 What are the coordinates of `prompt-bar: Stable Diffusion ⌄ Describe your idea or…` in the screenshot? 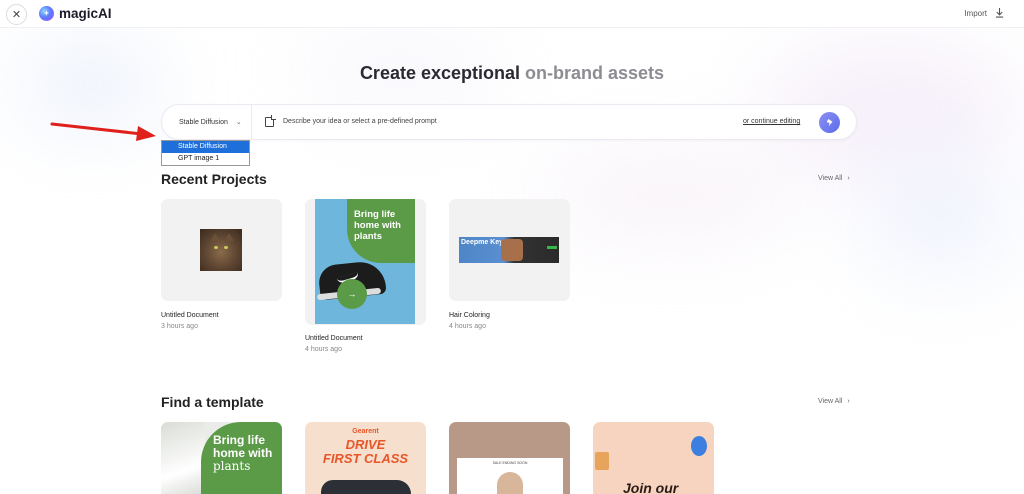 It's located at (509, 122).